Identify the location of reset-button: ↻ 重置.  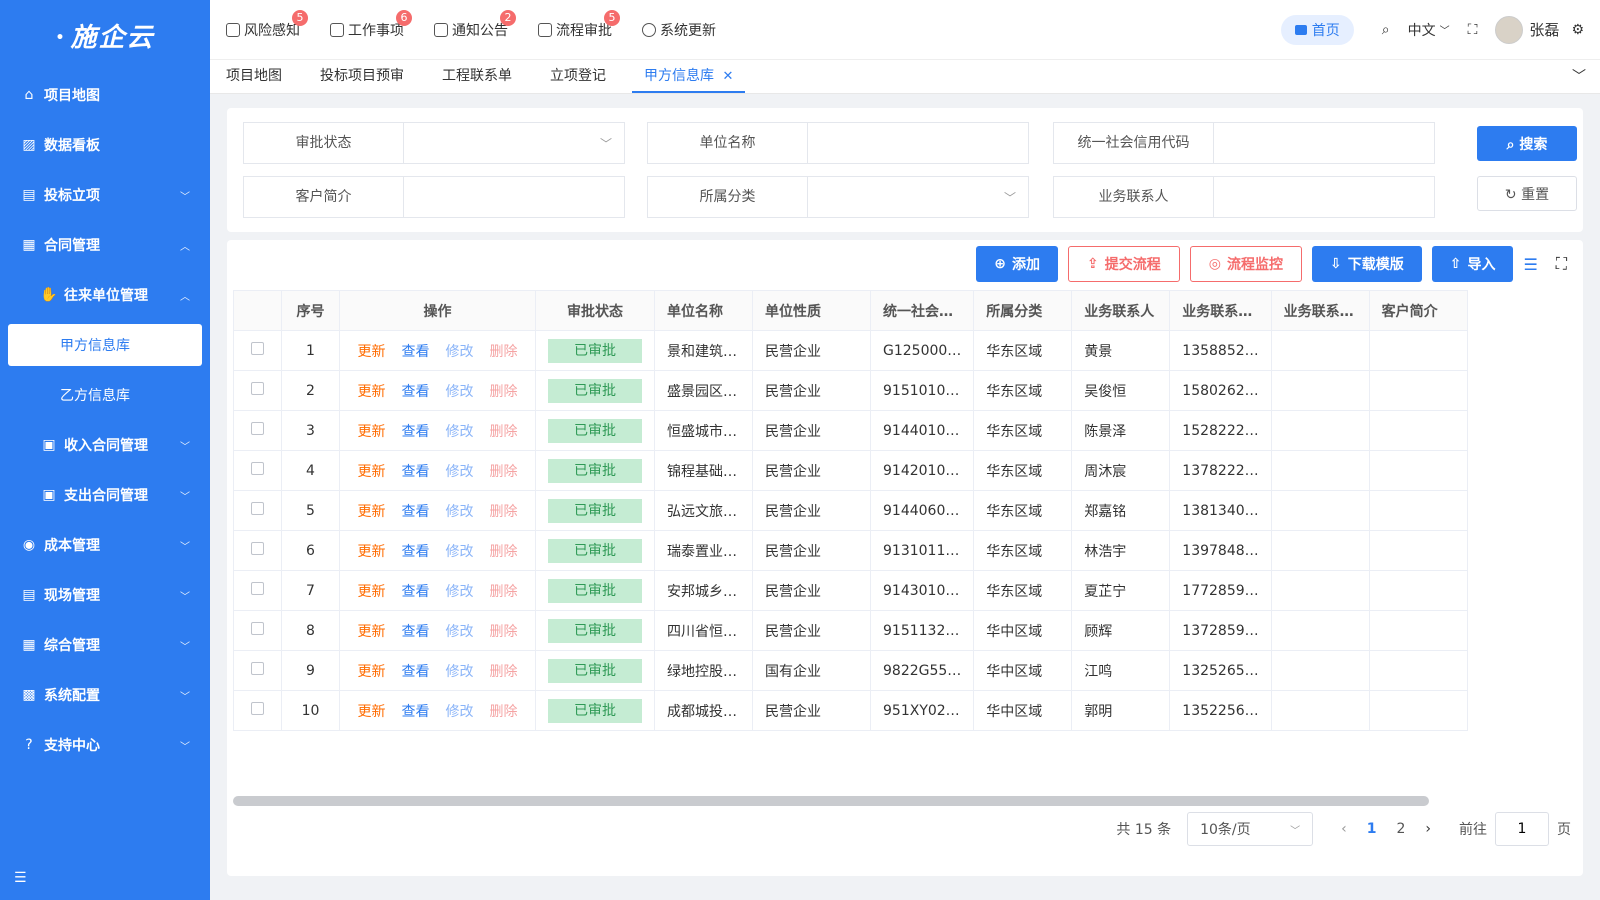
(1527, 193).